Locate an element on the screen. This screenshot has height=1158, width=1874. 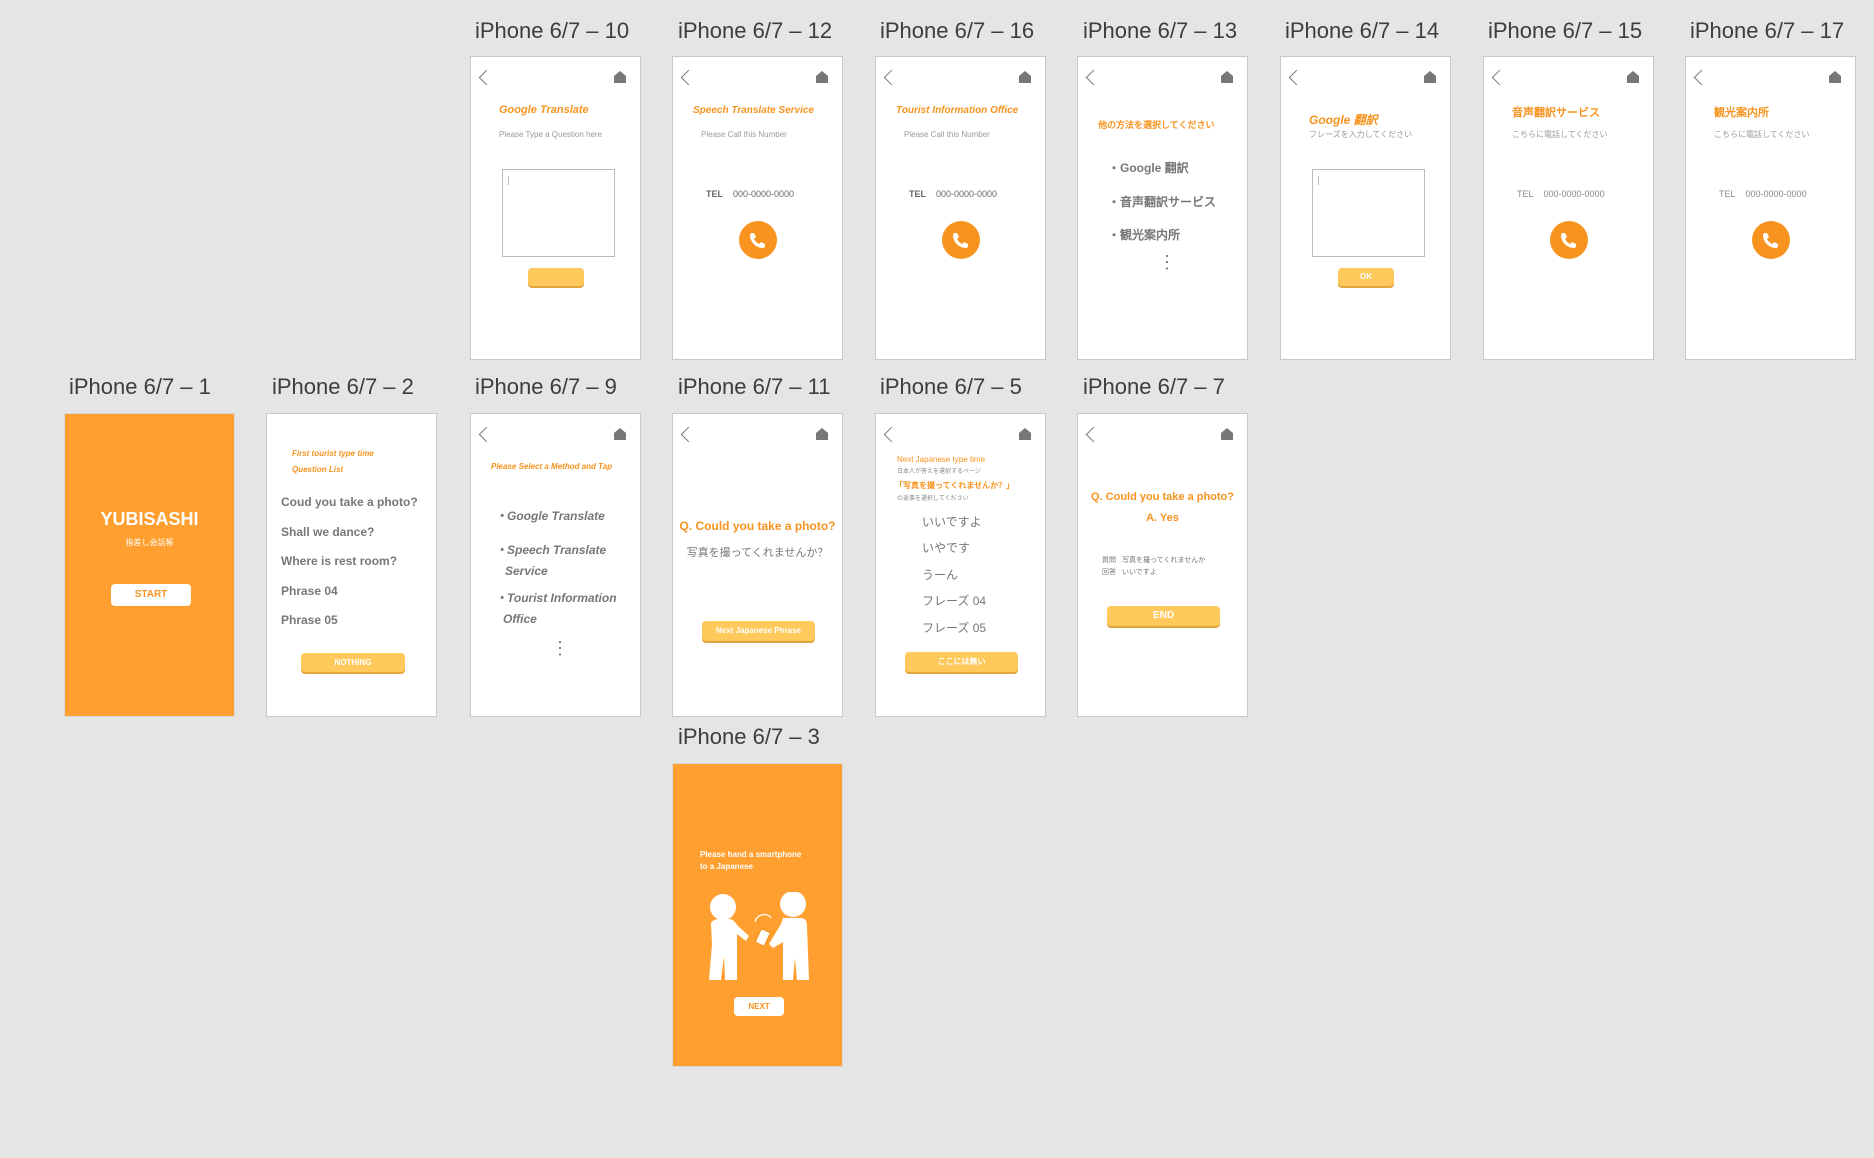
answer-item: うーん is located at coordinates (940, 574).